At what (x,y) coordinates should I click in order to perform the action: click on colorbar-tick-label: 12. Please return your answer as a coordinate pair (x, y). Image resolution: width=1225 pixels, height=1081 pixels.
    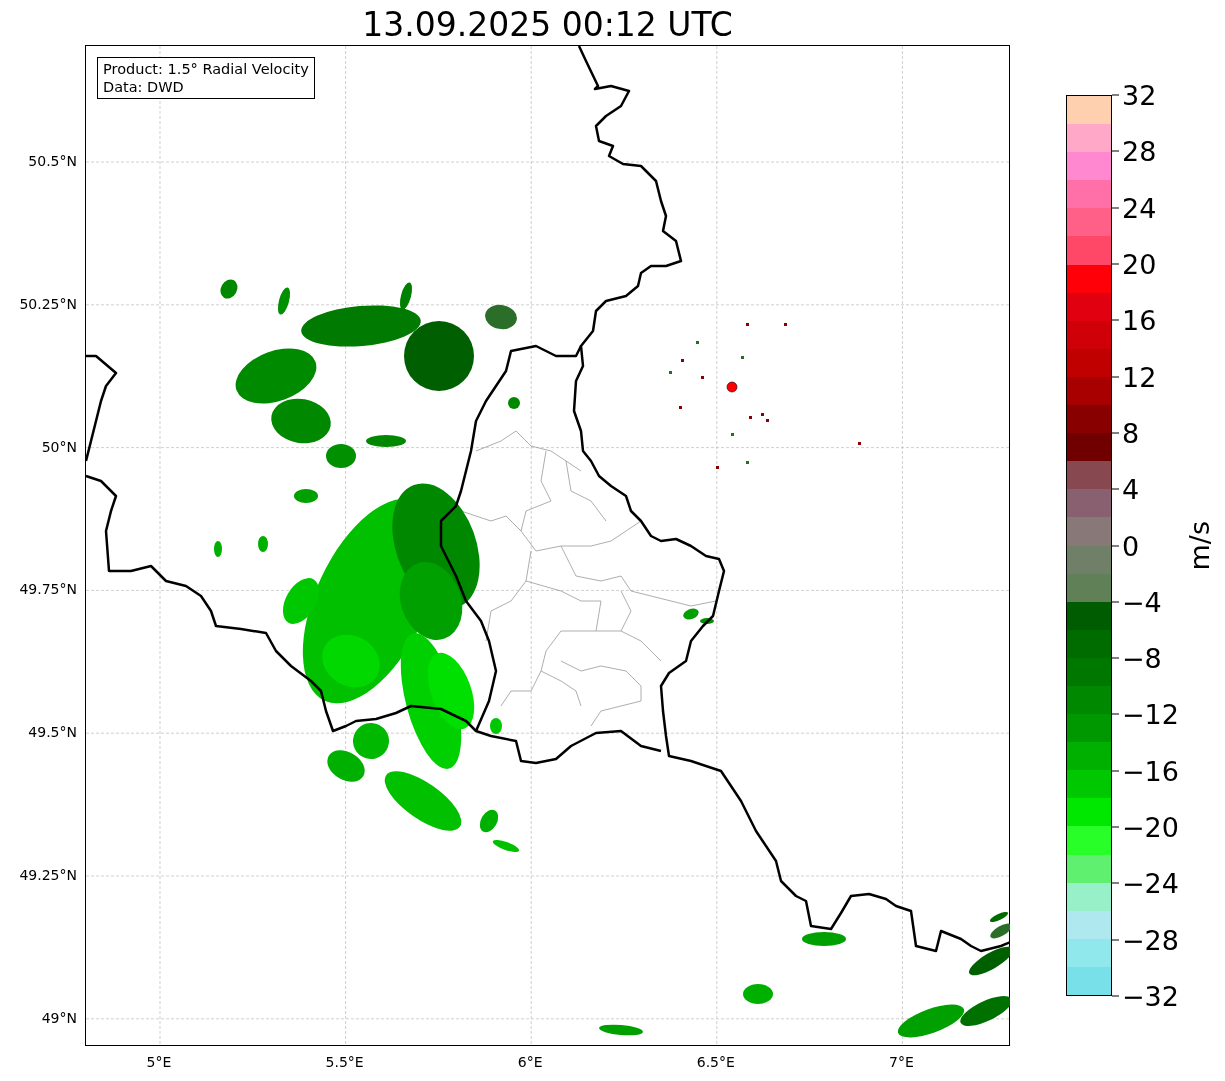
    Looking at the image, I should click on (1139, 377).